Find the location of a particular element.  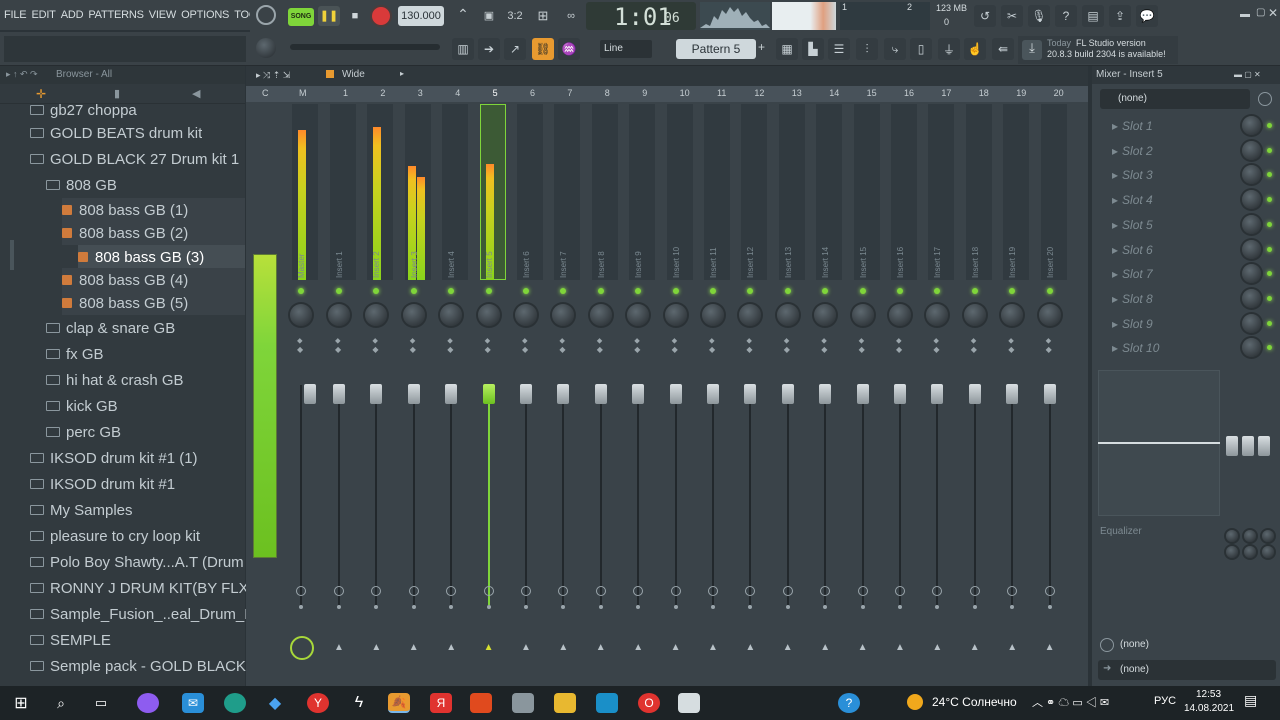

task-view-icon: ▭ is located at coordinates (101, 703).